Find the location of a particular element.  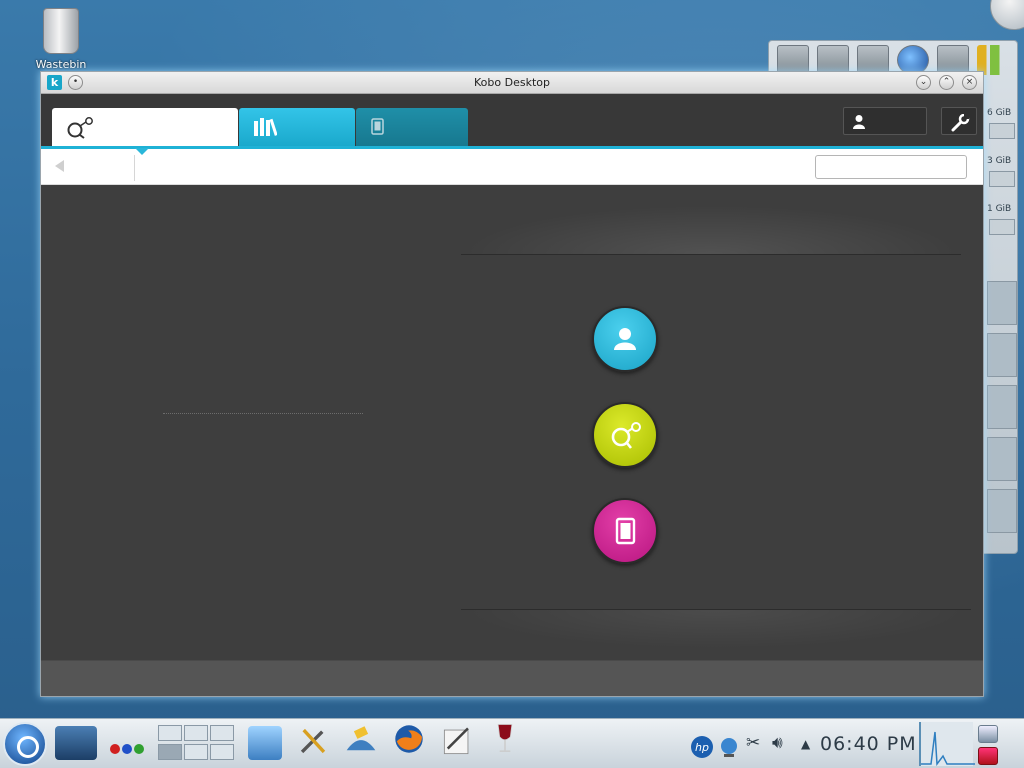

tab-discover is located at coordinates (145, 127).